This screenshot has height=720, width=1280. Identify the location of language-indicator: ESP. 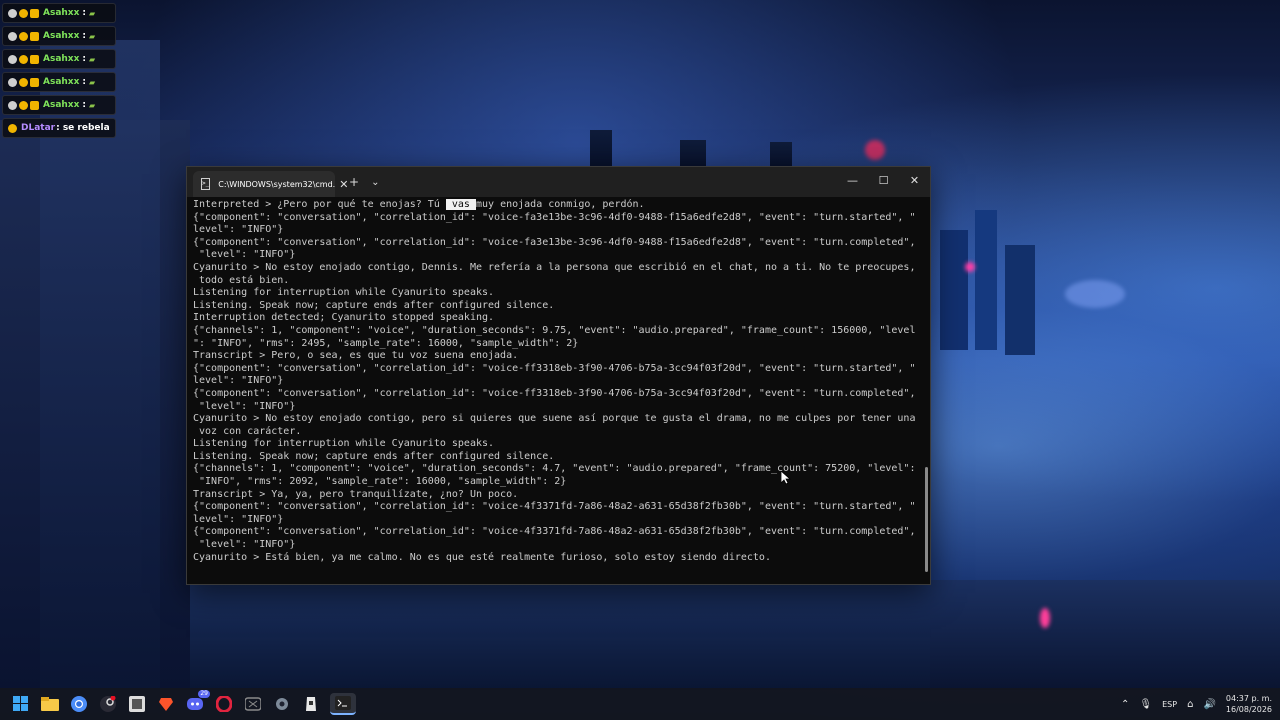
(1169, 704).